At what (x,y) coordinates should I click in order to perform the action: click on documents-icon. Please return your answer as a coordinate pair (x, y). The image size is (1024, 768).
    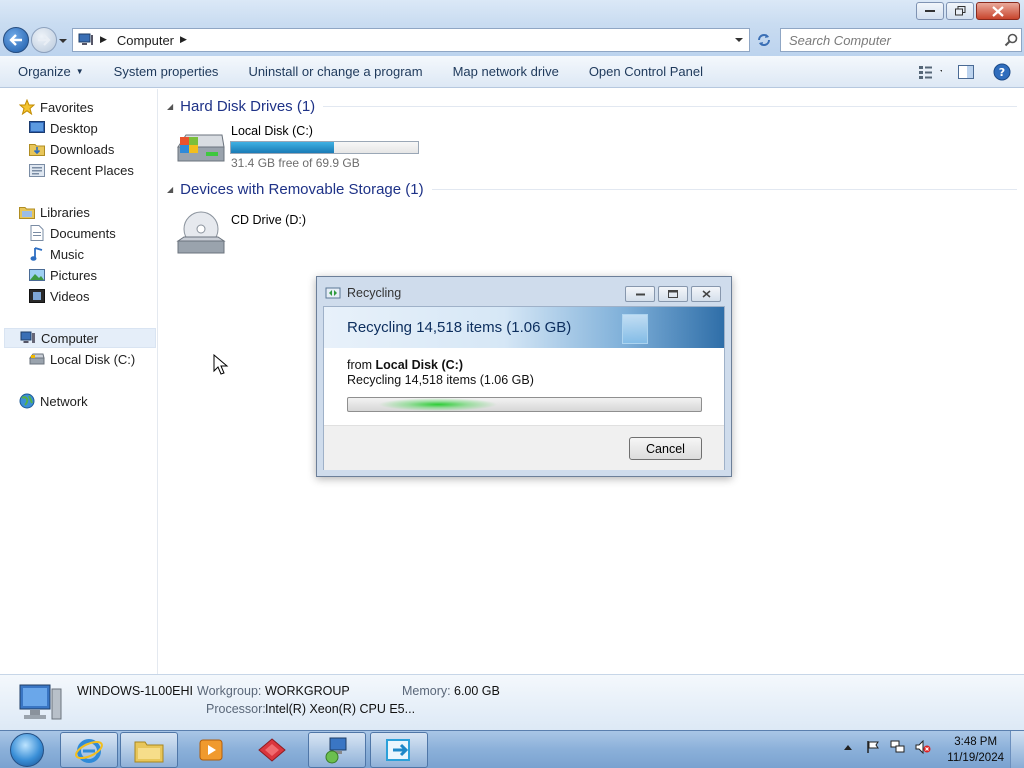
    Looking at the image, I should click on (37, 233).